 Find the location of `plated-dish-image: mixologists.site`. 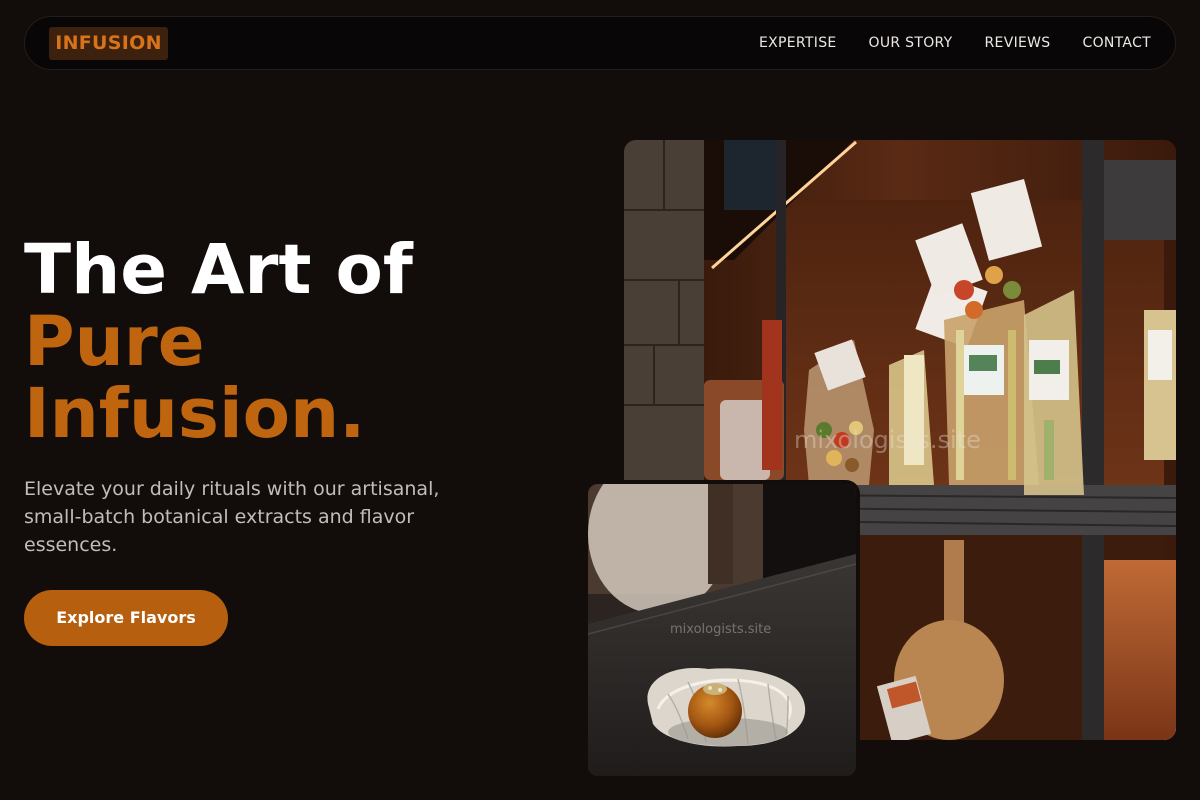

plated-dish-image: mixologists.site is located at coordinates (722, 630).